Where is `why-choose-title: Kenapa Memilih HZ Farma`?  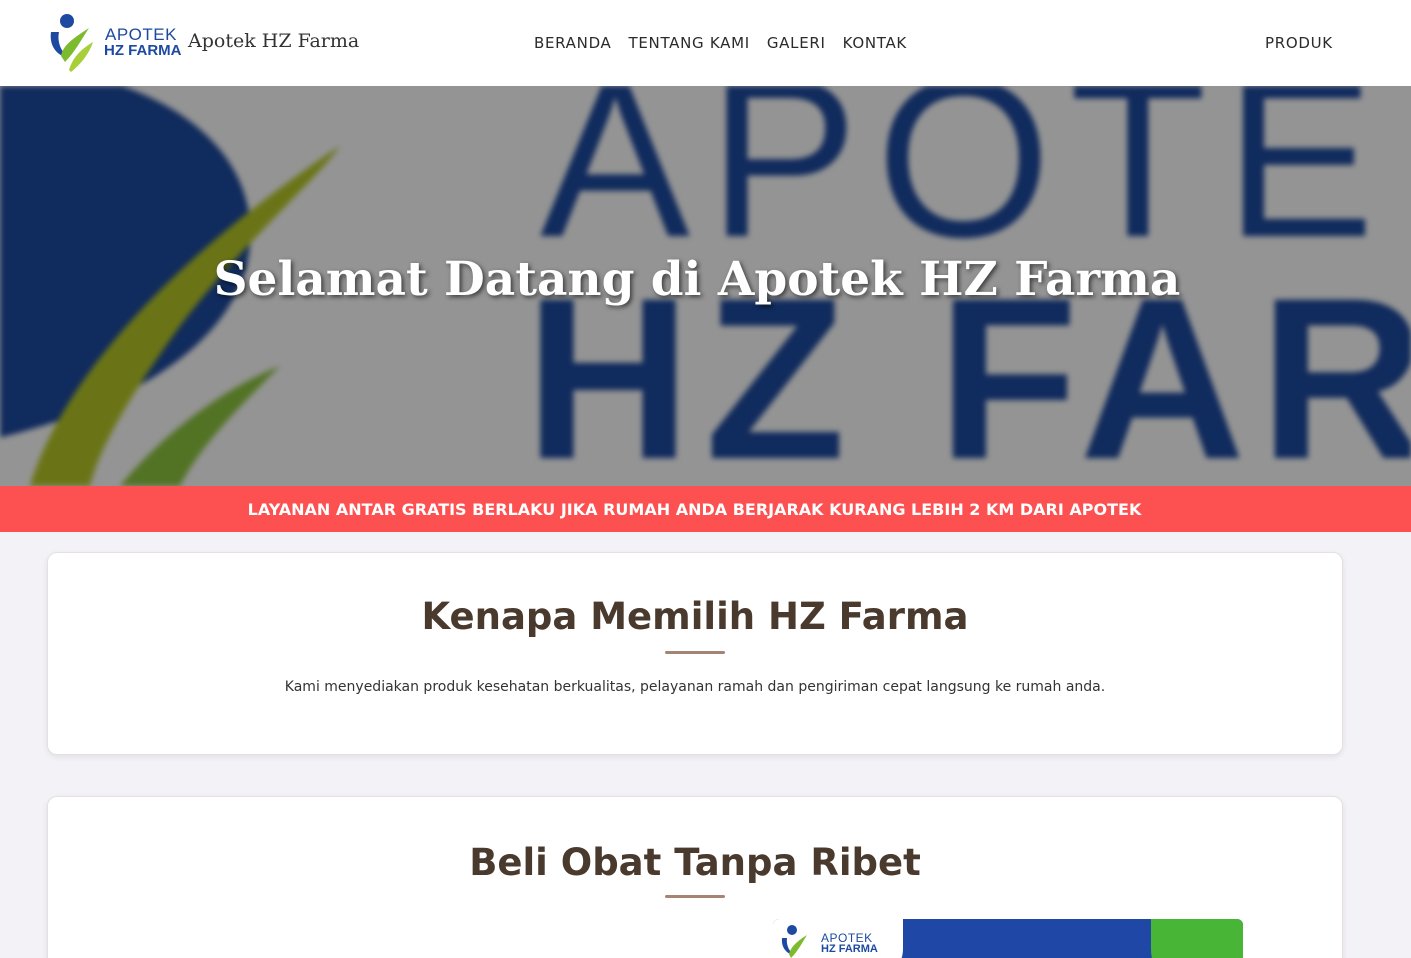
why-choose-title: Kenapa Memilih HZ Farma is located at coordinates (695, 616).